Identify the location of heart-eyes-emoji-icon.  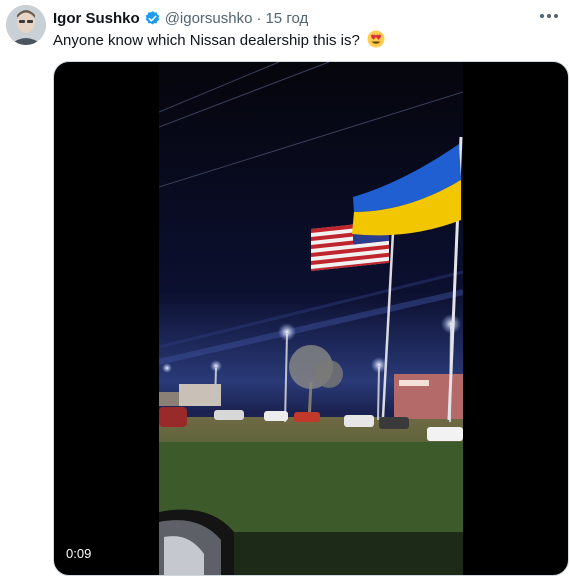
(376, 39).